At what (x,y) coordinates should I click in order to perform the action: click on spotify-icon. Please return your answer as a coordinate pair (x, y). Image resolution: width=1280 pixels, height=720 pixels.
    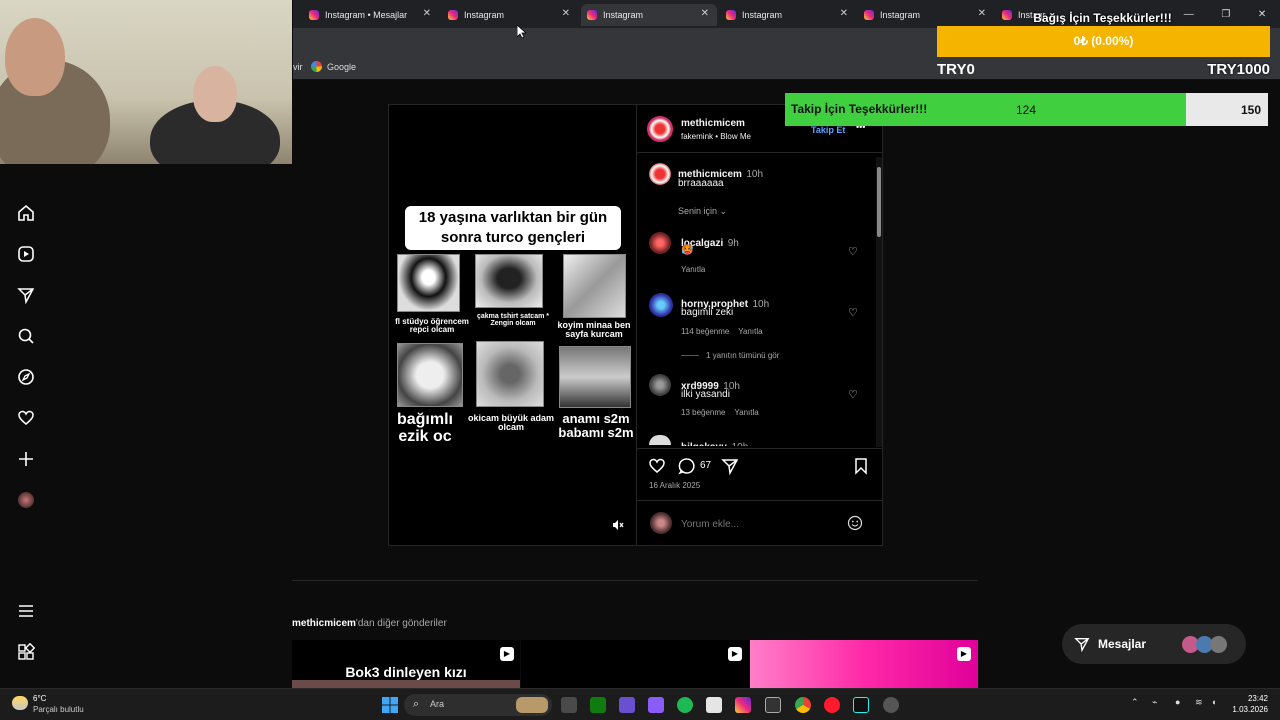
    Looking at the image, I should click on (685, 705).